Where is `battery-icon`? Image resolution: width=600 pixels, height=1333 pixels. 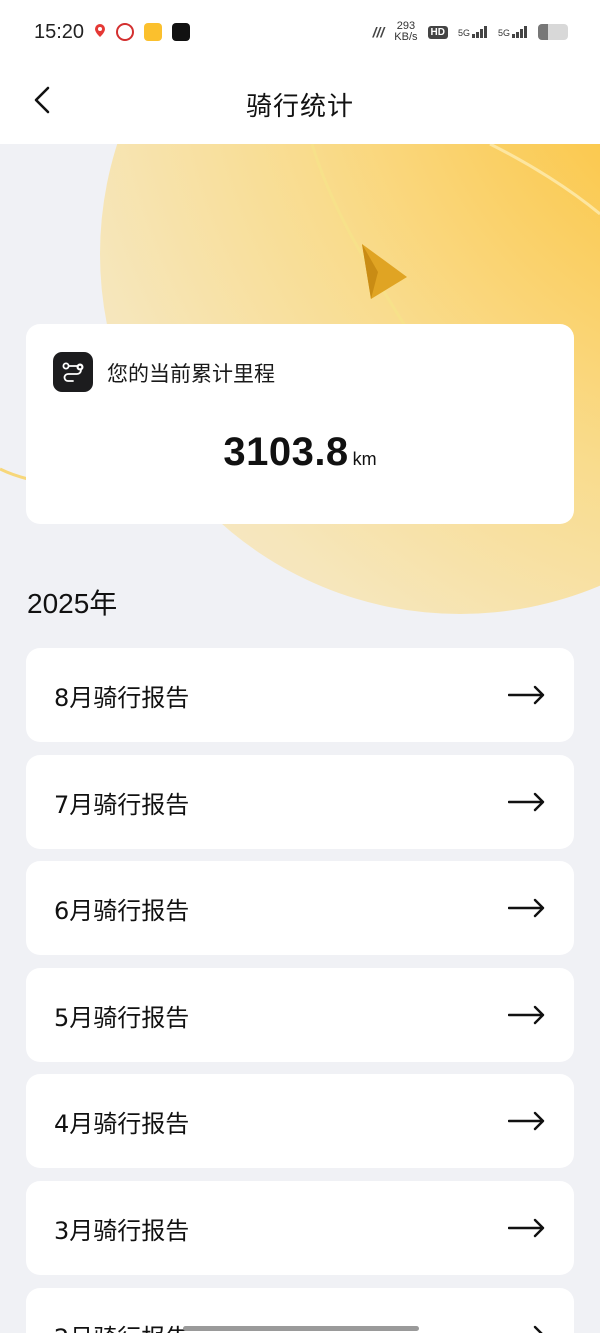 battery-icon is located at coordinates (553, 32).